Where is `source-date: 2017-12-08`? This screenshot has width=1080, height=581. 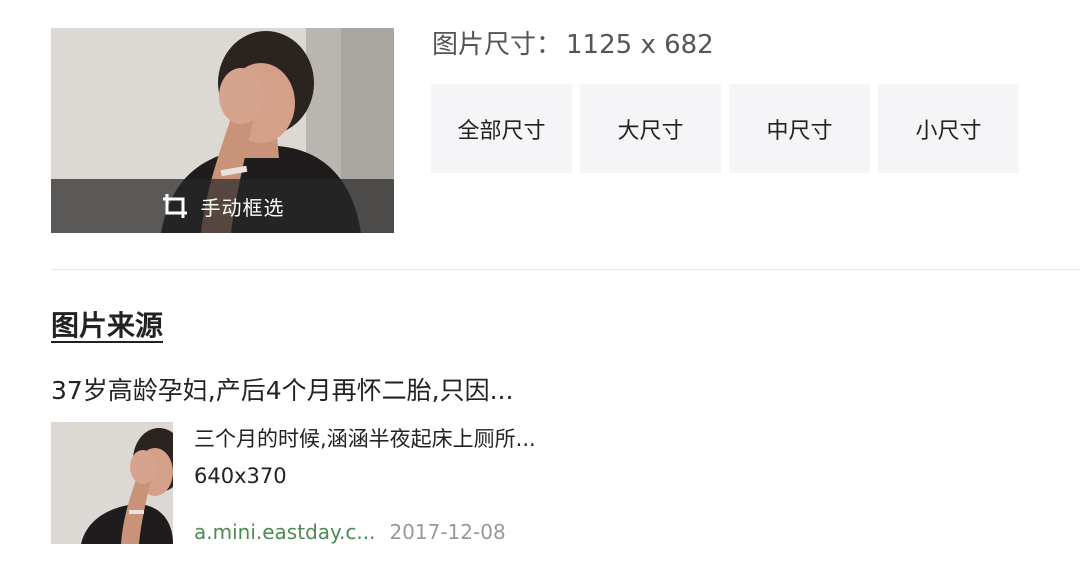 source-date: 2017-12-08 is located at coordinates (447, 532).